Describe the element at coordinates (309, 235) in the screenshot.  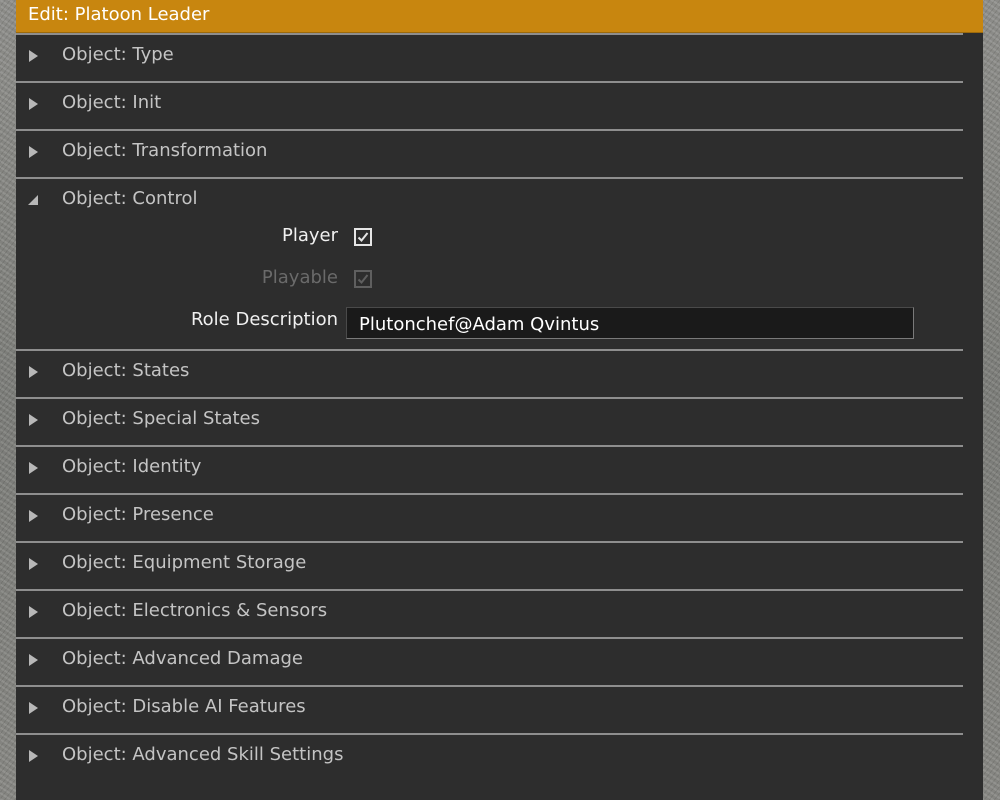
I see `player-label: Player` at that location.